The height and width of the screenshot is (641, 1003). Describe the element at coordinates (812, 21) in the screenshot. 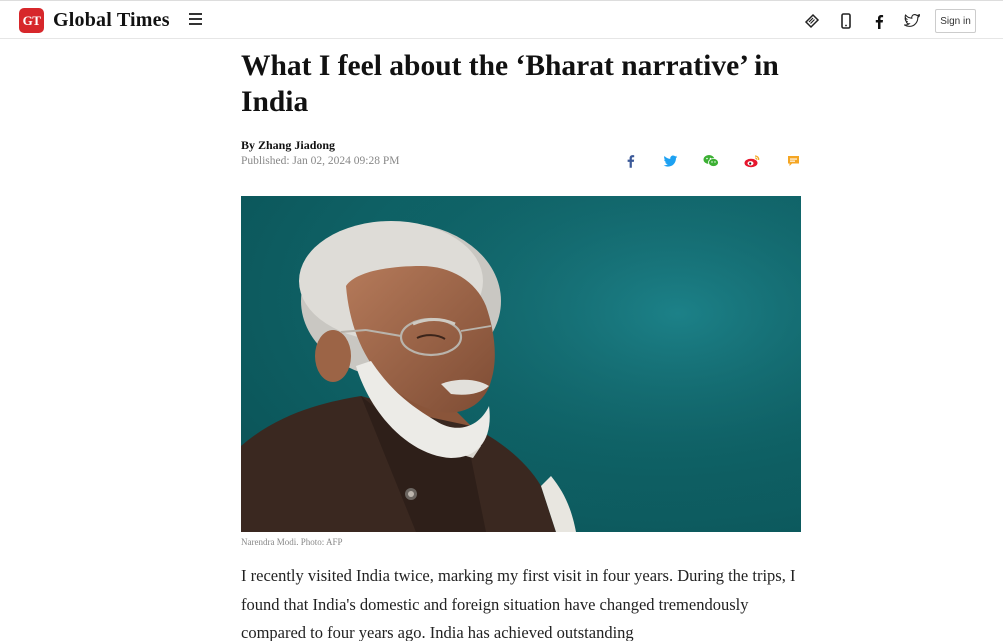

I see `epaper-icon` at that location.